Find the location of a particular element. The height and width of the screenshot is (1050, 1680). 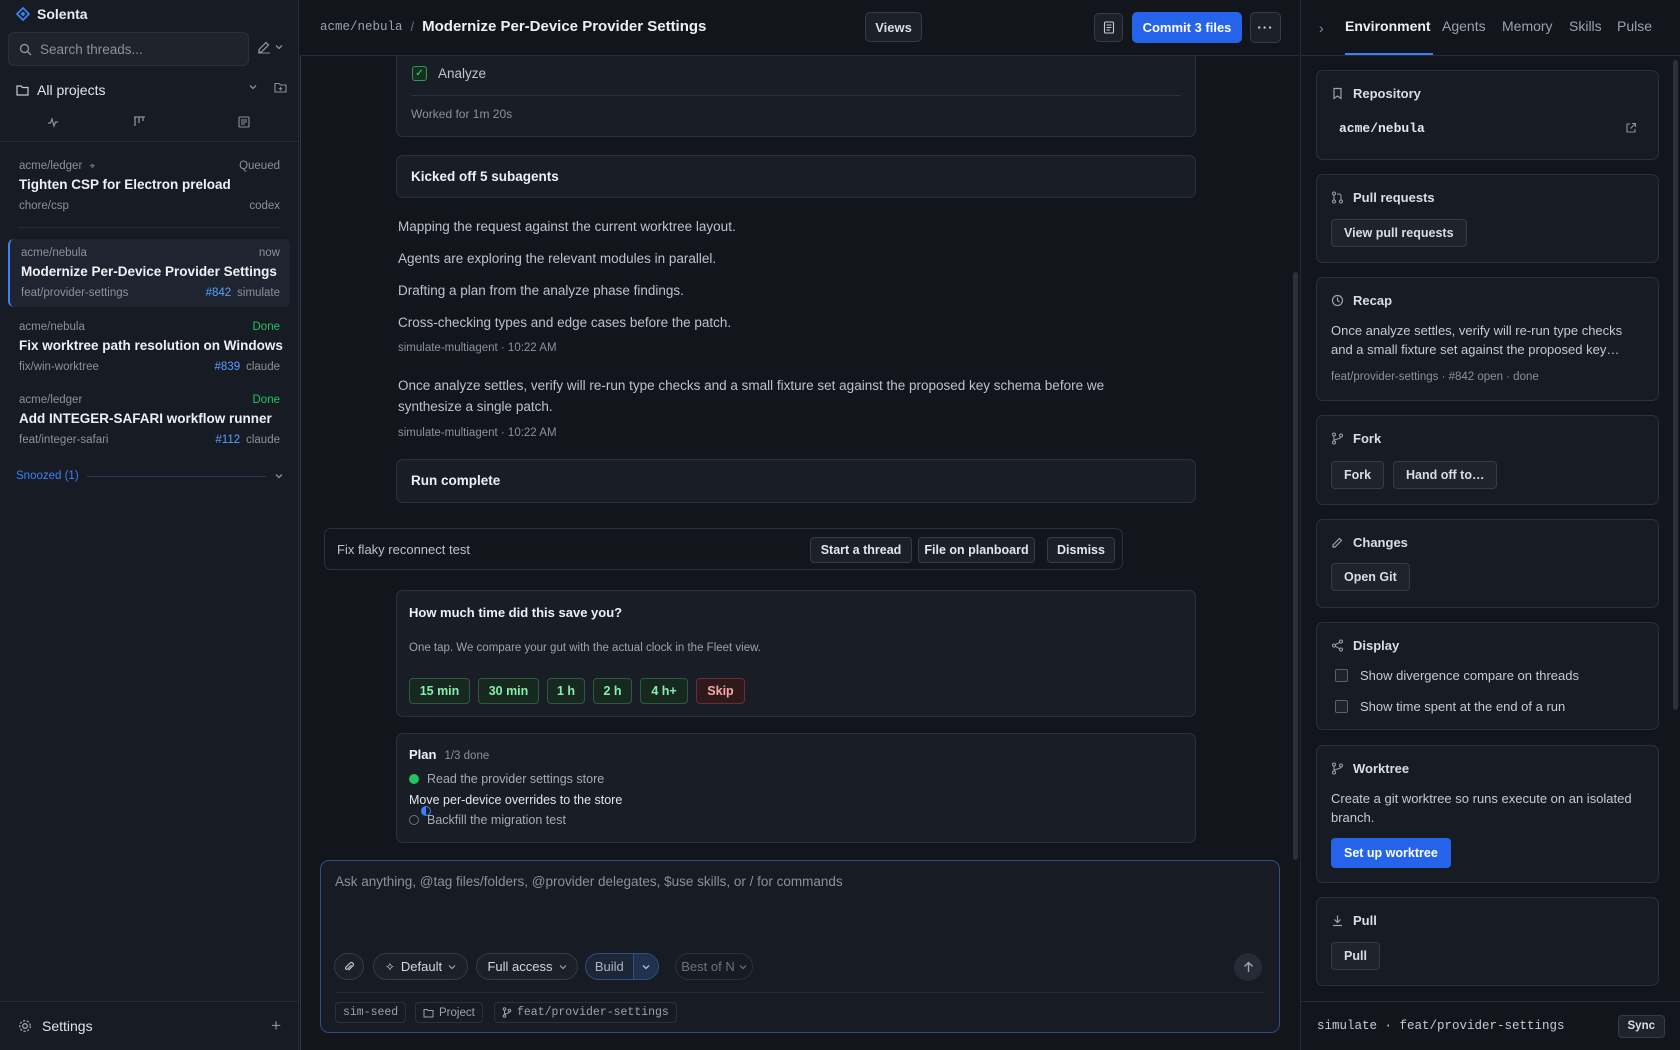

search-box is located at coordinates (128, 49).